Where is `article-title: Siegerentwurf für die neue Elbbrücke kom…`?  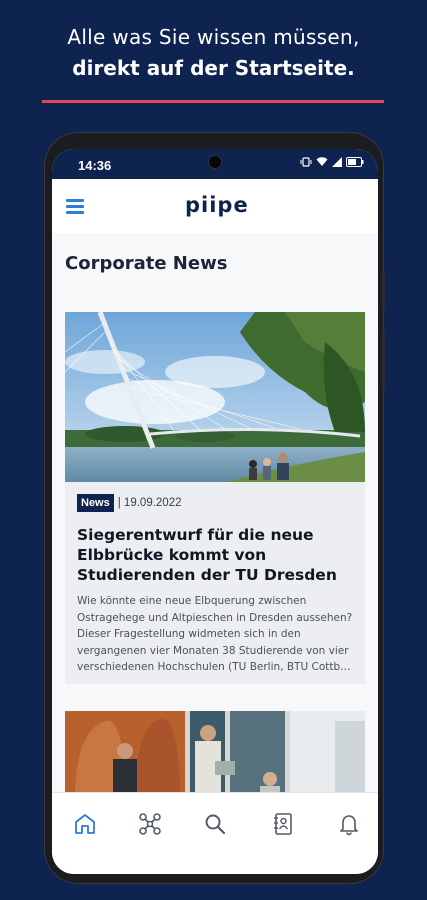
article-title: Siegerentwurf für die neue Elbbrücke kom… is located at coordinates (217, 555).